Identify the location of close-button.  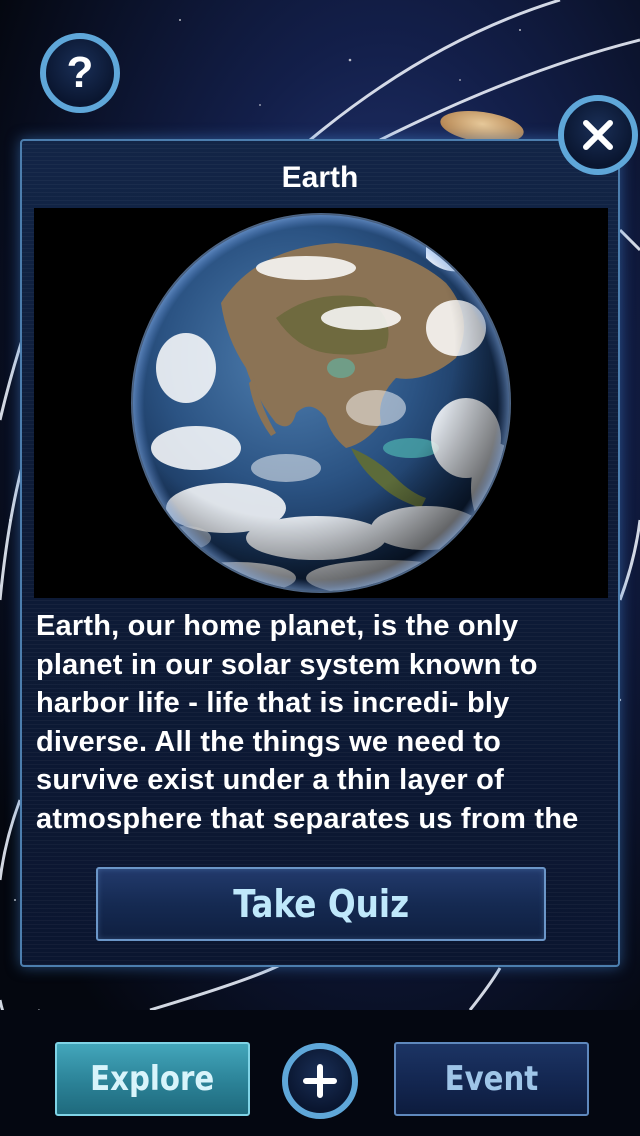
(598, 135).